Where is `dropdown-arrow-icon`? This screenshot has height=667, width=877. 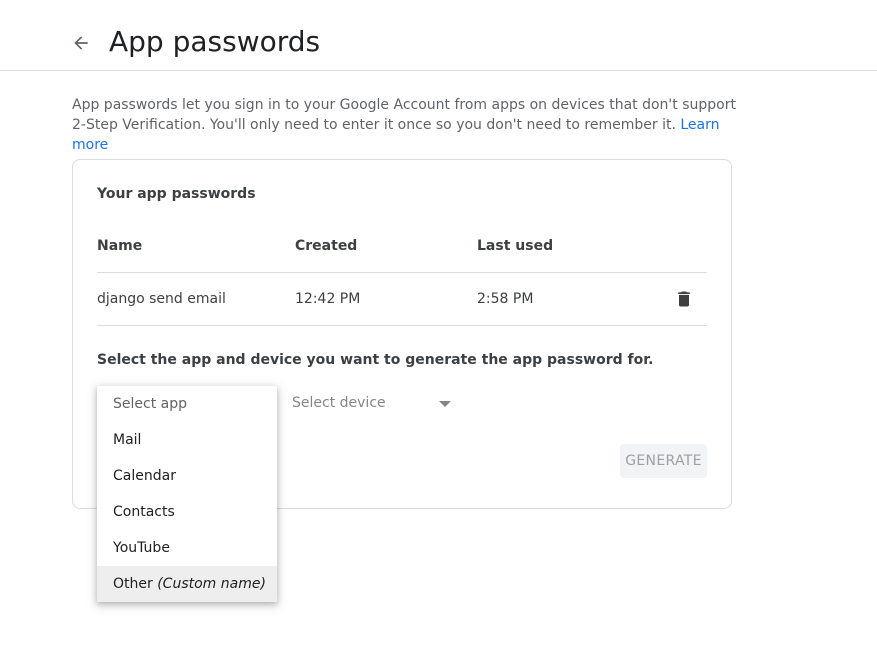
dropdown-arrow-icon is located at coordinates (445, 404).